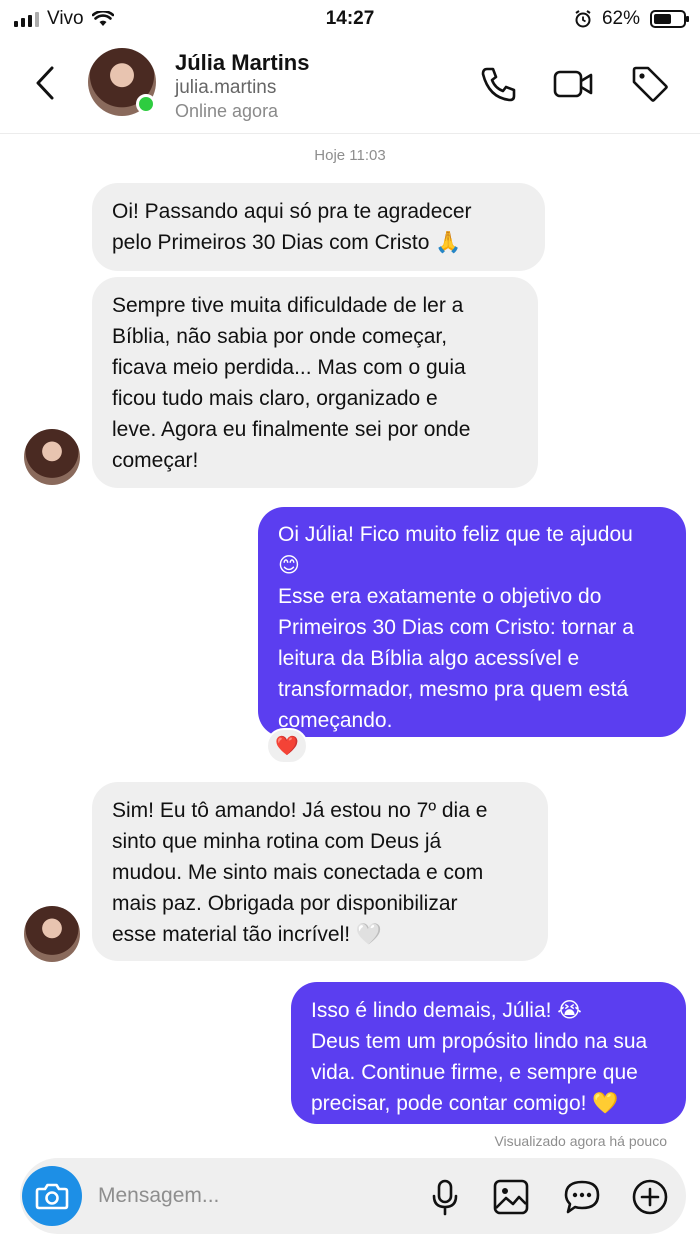 Image resolution: width=700 pixels, height=1243 pixels. I want to click on contact-name: Júlia Martins, so click(242, 63).